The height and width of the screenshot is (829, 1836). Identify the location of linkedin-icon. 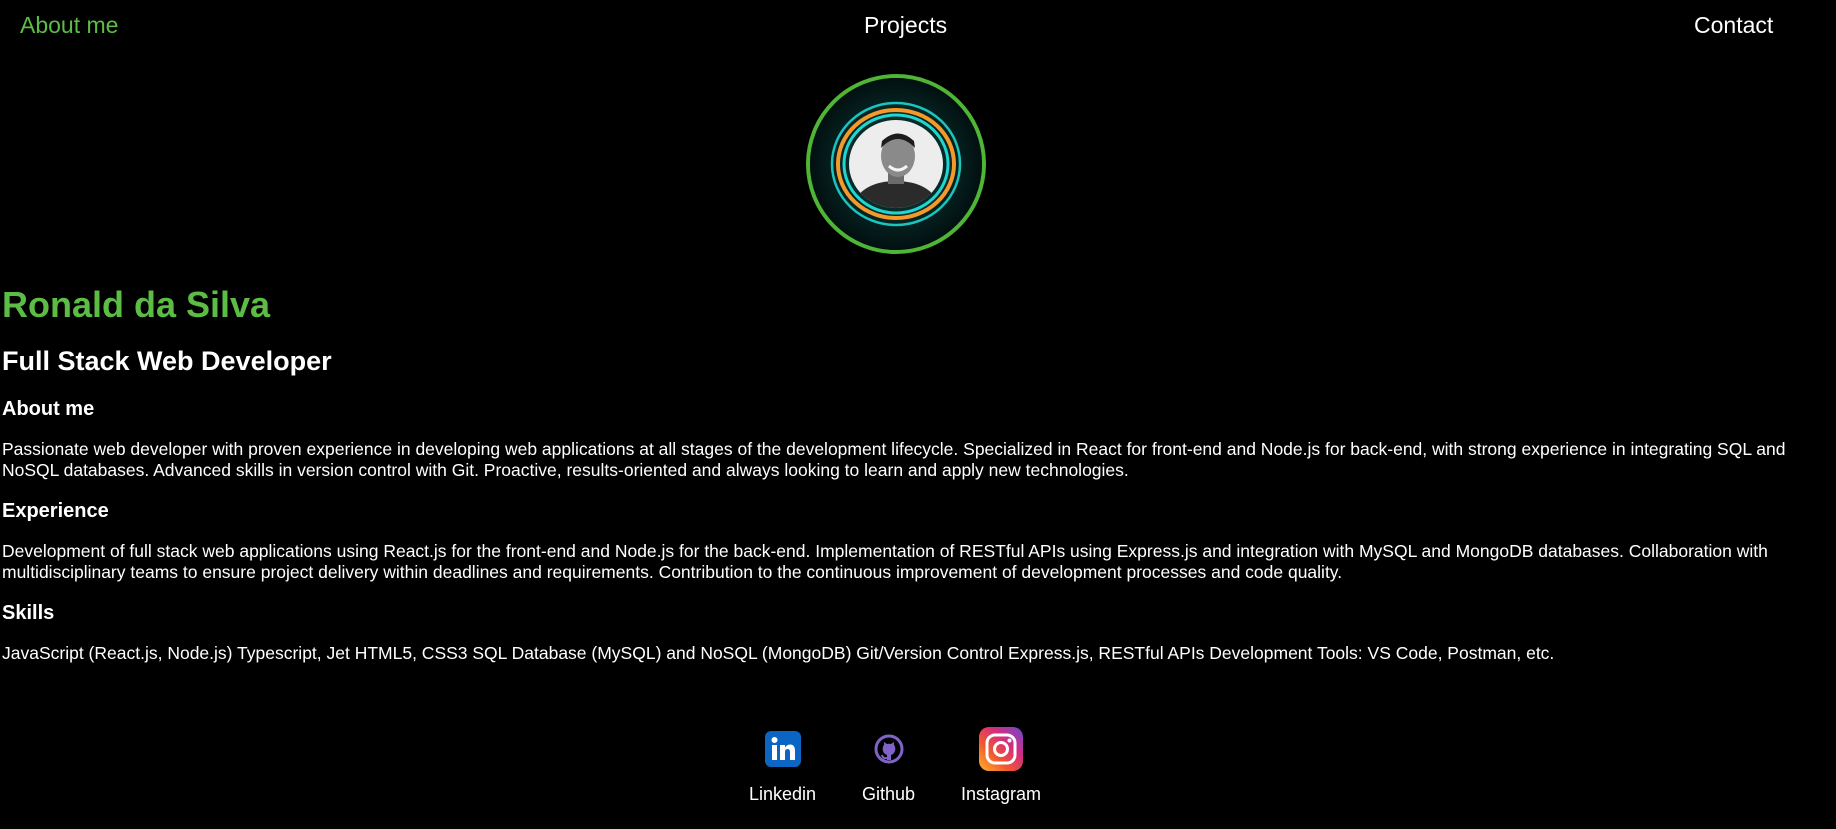
(783, 749).